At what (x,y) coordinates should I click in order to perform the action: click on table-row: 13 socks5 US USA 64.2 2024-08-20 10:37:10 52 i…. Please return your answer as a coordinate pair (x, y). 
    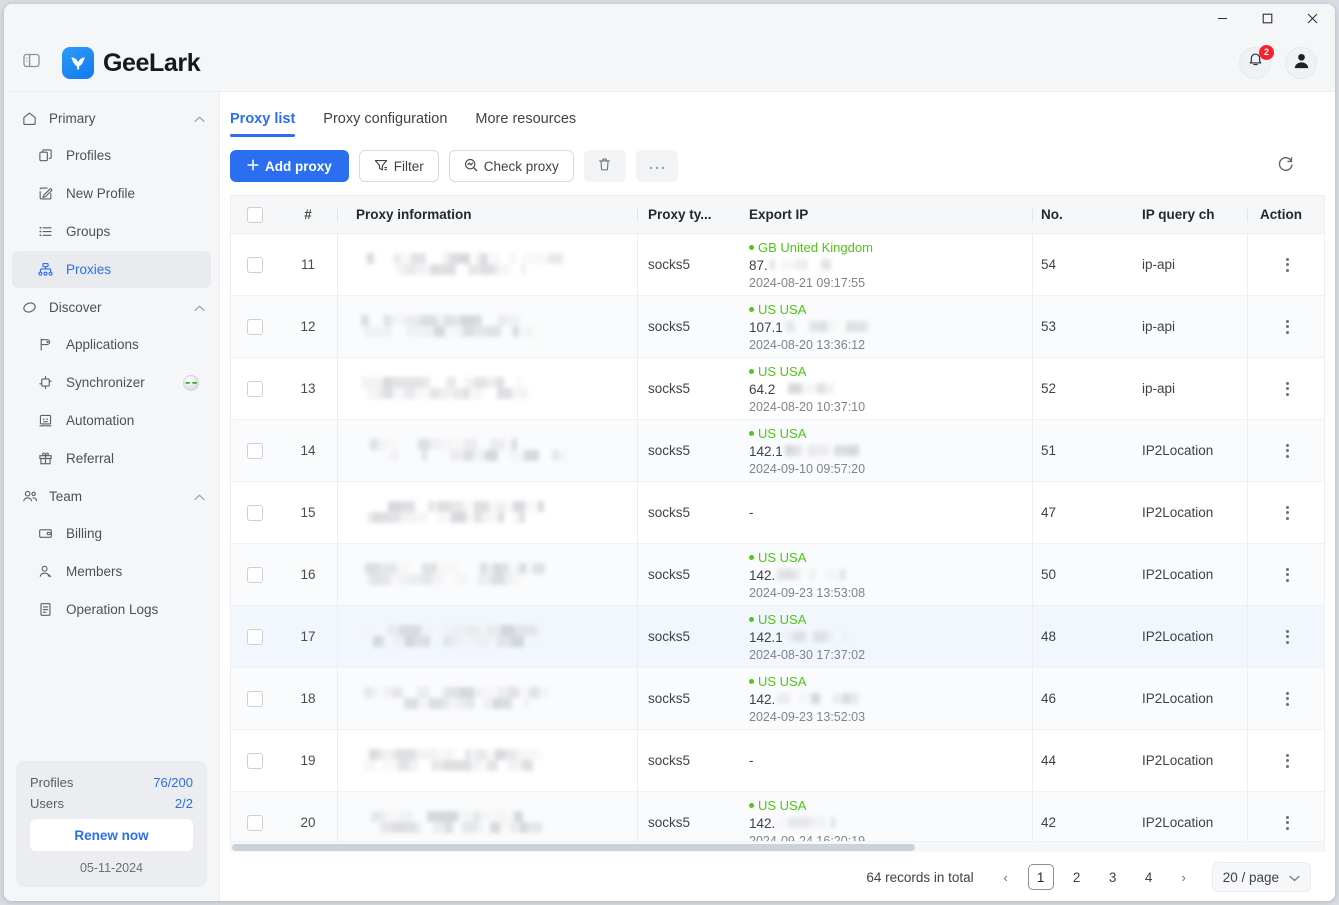
    Looking at the image, I should click on (777, 389).